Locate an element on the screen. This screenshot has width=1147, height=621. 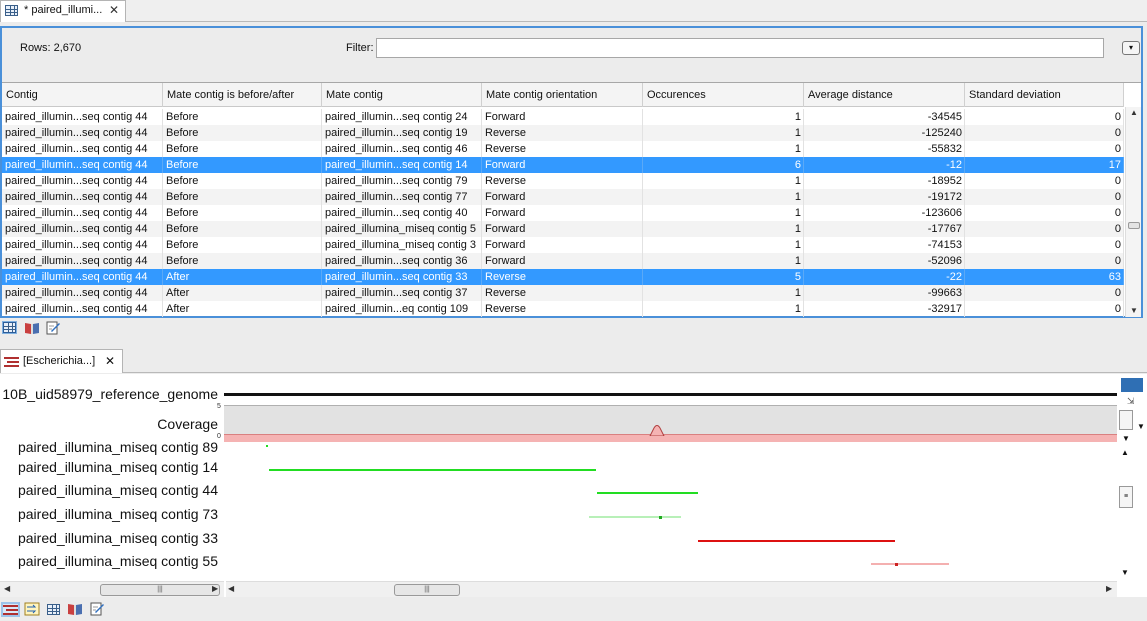
table-editor-tab: * paired_illumi... ✕ is located at coordinates (63, 11).